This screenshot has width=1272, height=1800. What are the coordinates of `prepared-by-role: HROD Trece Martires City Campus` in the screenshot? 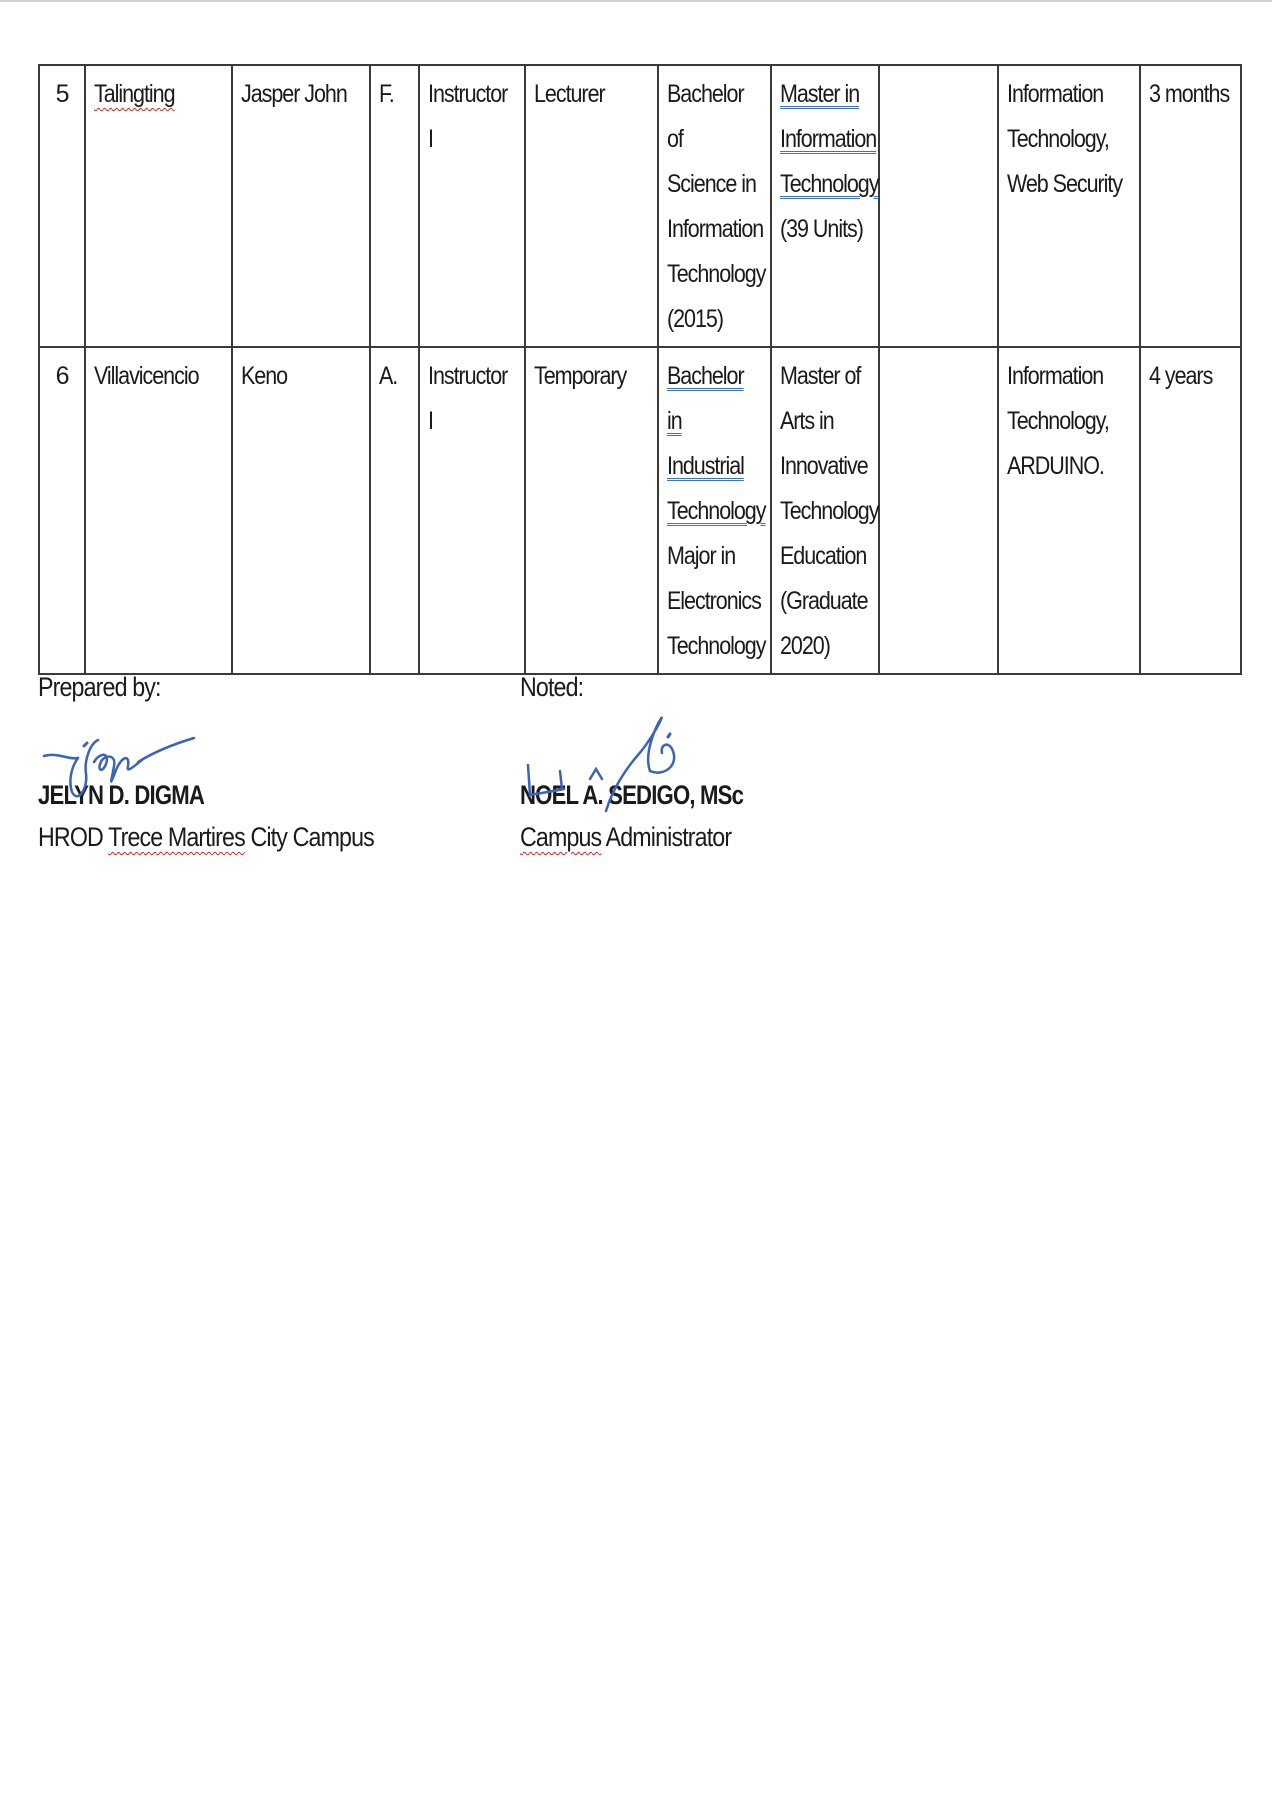 It's located at (206, 837).